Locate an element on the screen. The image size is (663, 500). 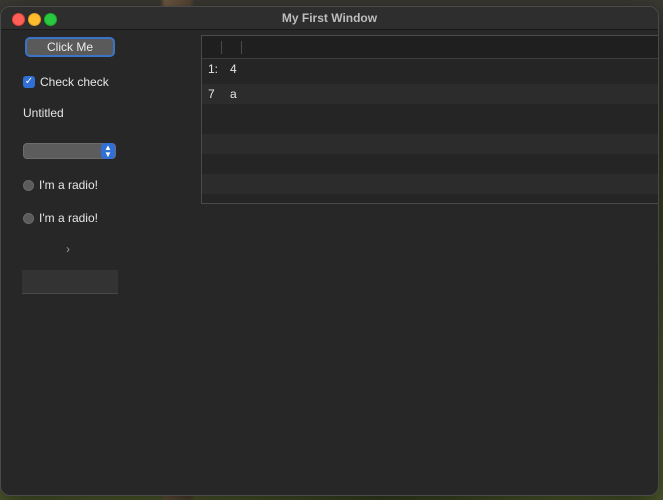
window-title: My First Window is located at coordinates (329, 18).